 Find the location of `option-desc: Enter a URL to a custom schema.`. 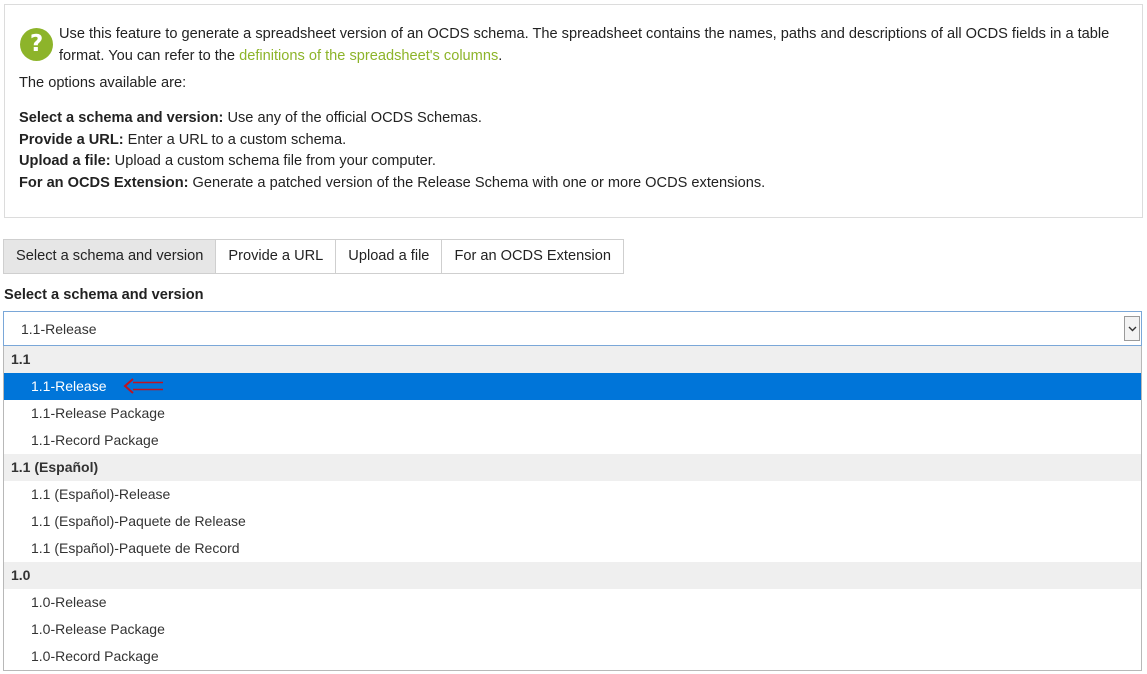

option-desc: Enter a URL to a custom schema. is located at coordinates (235, 139).